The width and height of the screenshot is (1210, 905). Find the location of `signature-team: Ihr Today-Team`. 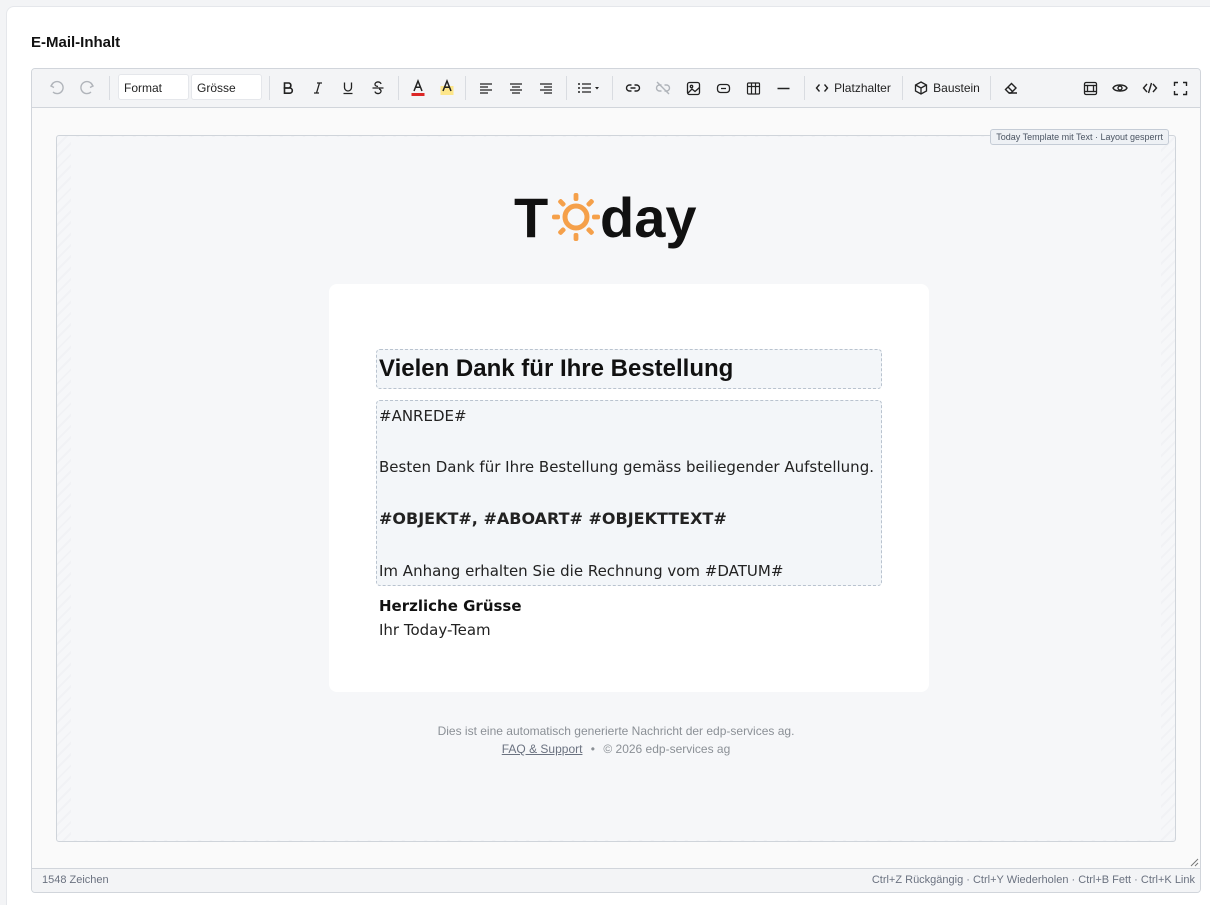

signature-team: Ihr Today-Team is located at coordinates (435, 630).